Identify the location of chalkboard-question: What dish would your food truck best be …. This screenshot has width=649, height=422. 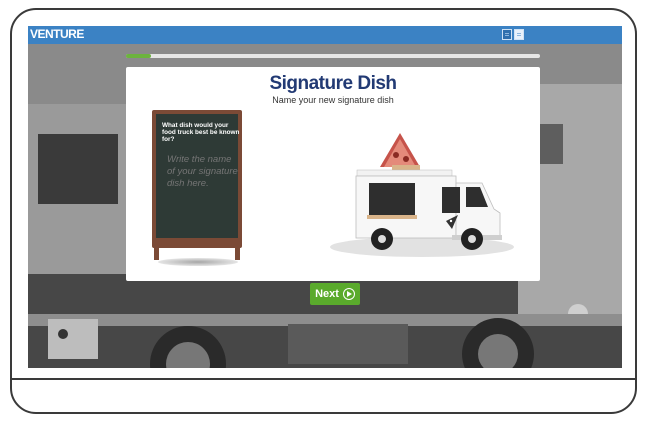
(201, 132).